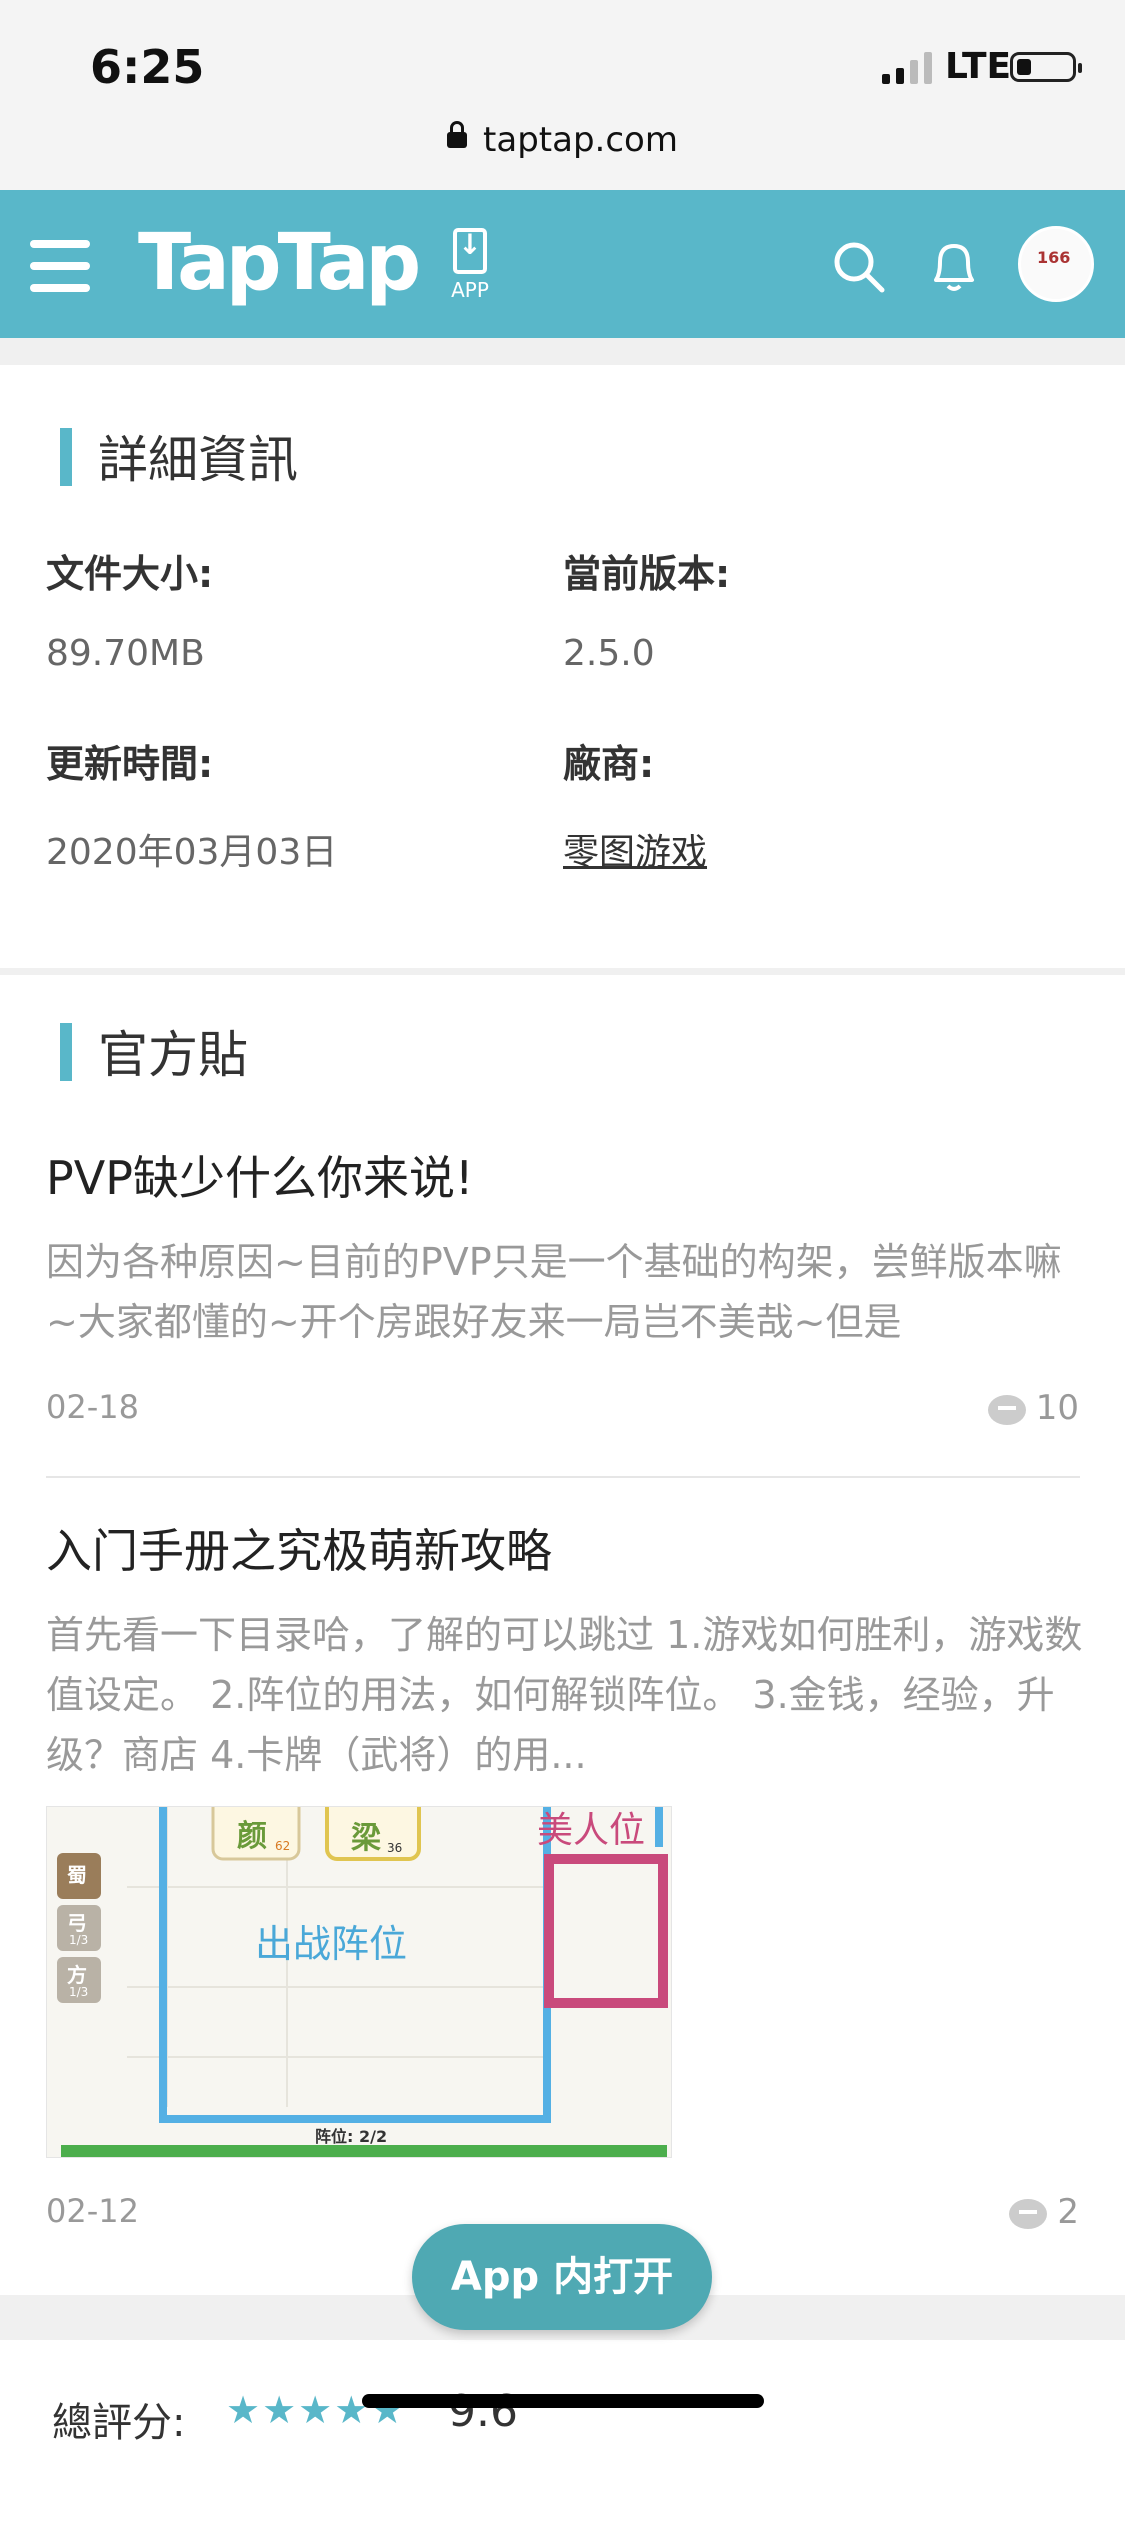 The width and height of the screenshot is (1125, 2540). I want to click on address-bar: taptap.com, so click(562, 150).